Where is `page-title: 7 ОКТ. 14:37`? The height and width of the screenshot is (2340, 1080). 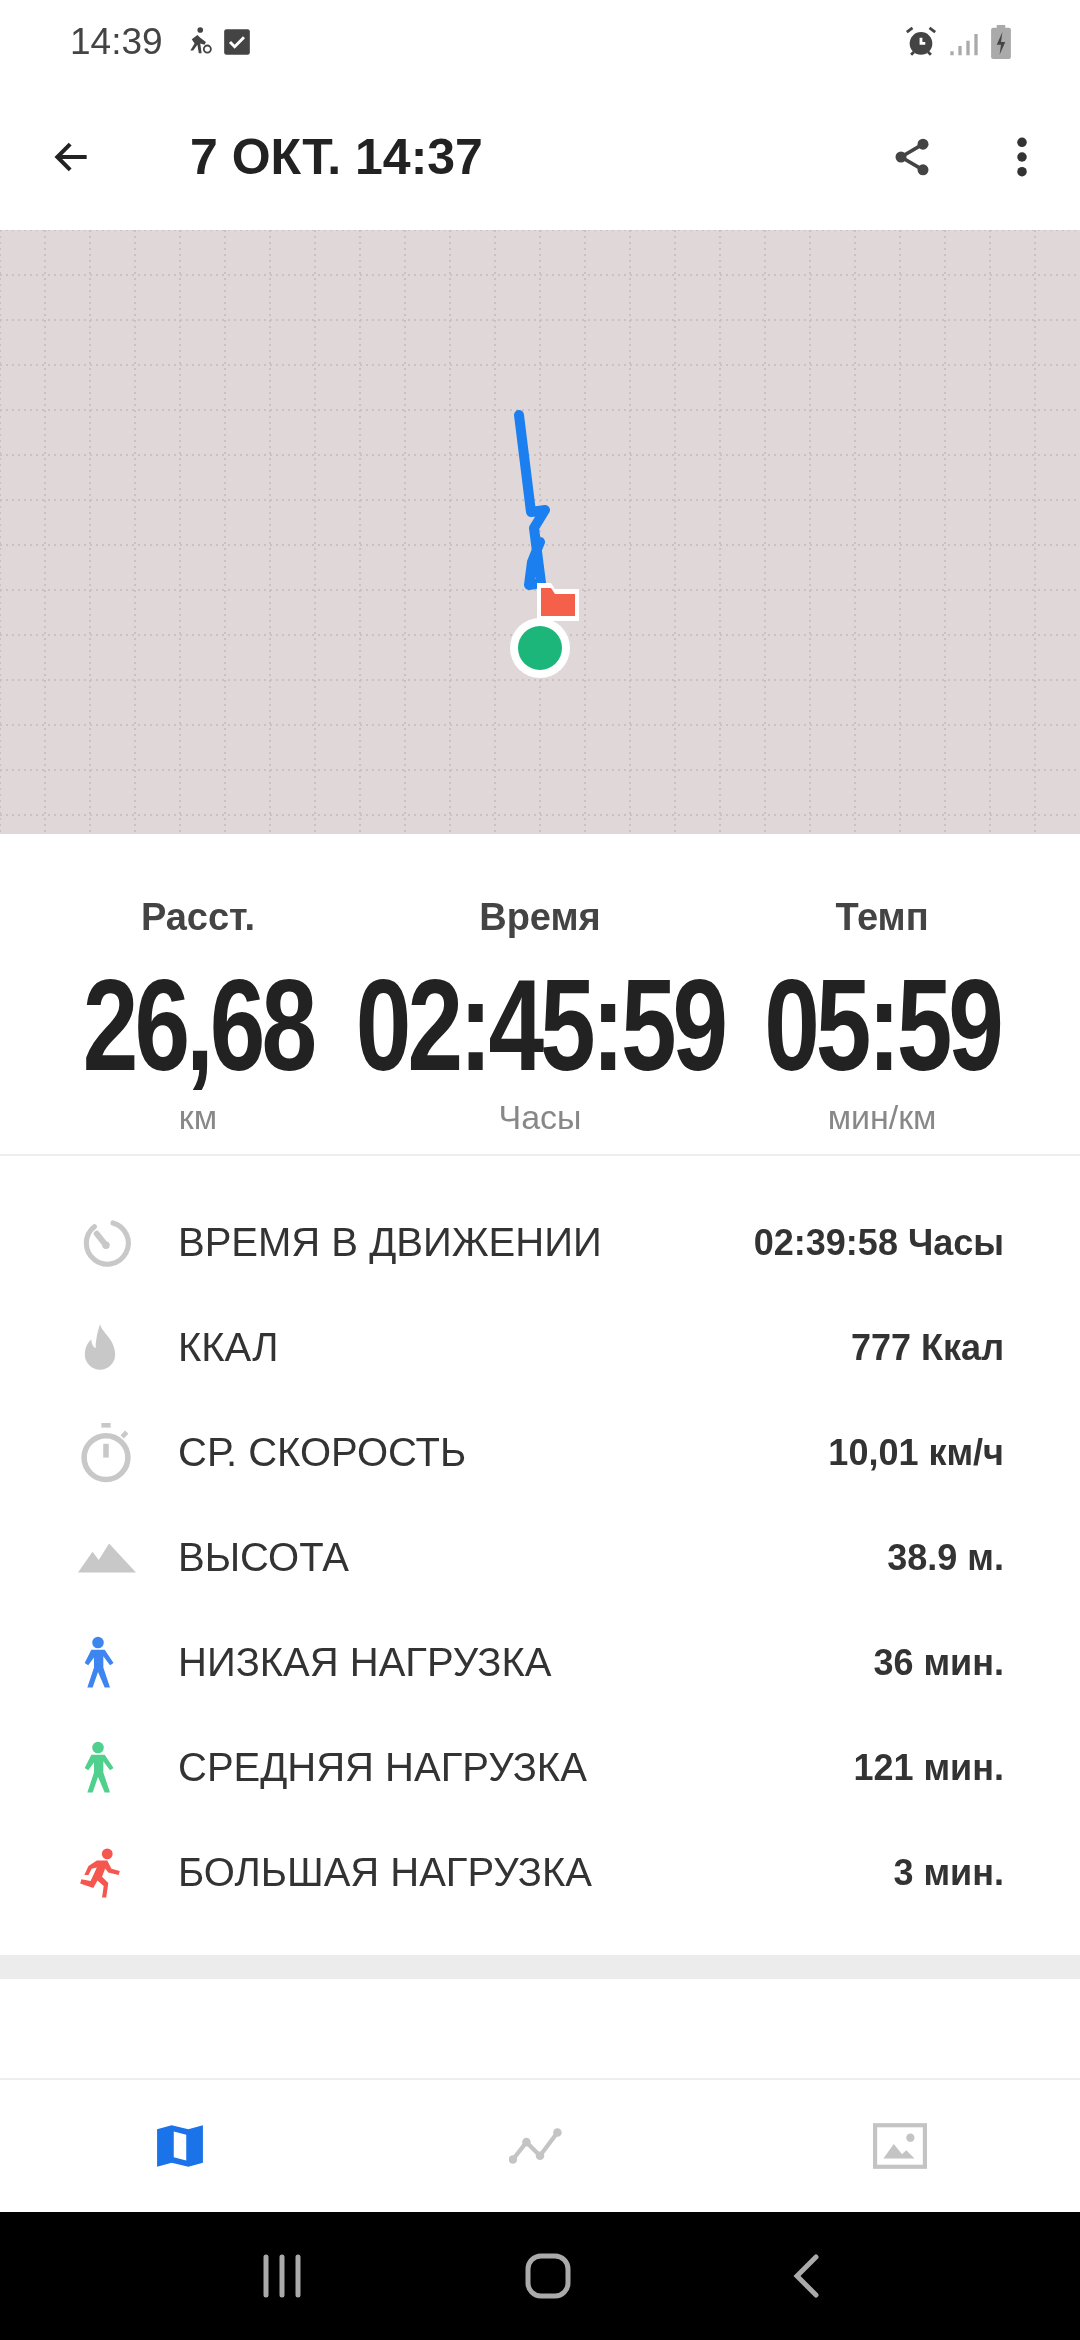
page-title: 7 ОКТ. 14:37 is located at coordinates (336, 157).